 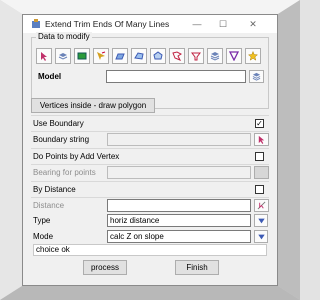 I want to click on app-icon, so click(x=36, y=23).